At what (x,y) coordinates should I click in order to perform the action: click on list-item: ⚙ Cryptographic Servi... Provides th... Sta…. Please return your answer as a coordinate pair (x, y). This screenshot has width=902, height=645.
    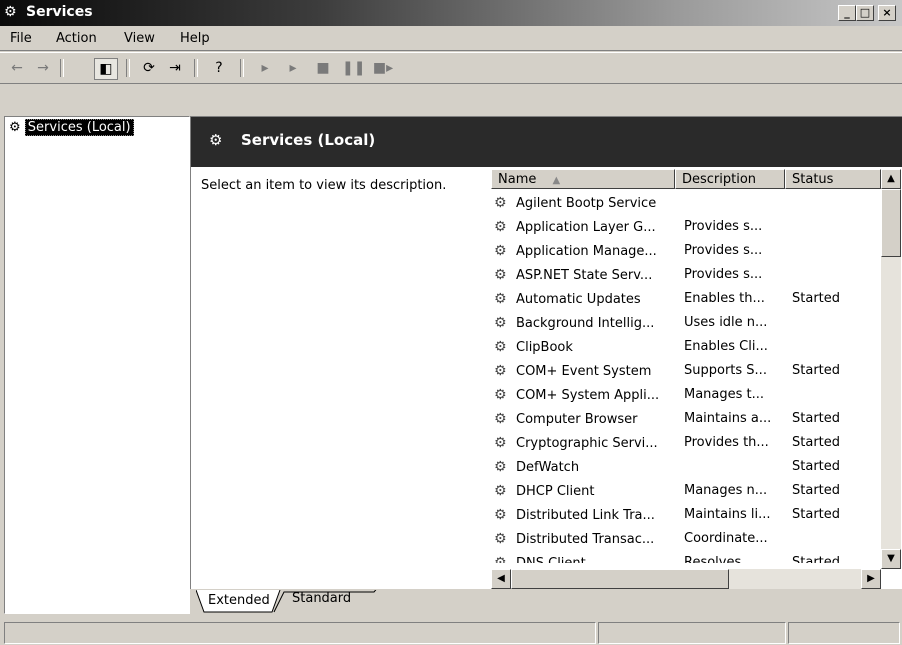
    Looking at the image, I should click on (686, 443).